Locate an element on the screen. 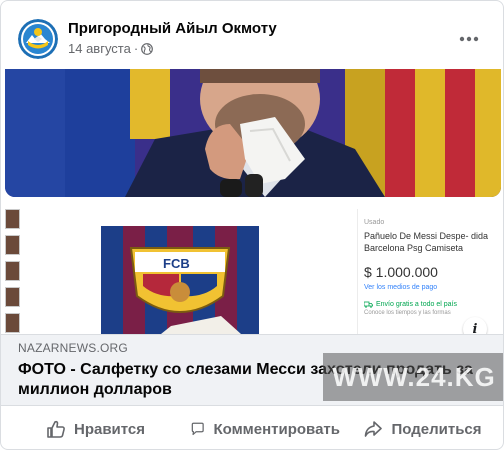 The height and width of the screenshot is (450, 504). comment-label: Комментировать is located at coordinates (276, 429).